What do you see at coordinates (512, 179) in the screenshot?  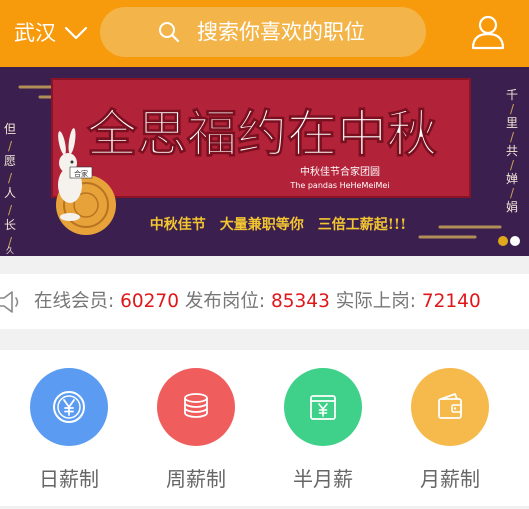 I see `svg-text: 婵` at bounding box center [512, 179].